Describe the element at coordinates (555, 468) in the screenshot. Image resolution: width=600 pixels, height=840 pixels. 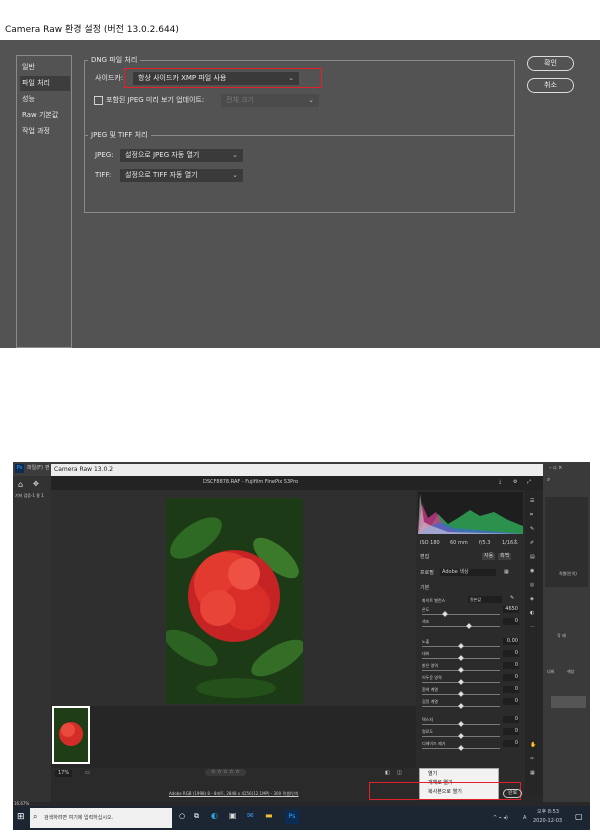
I see `window-controls: – ▫ ×` at that location.